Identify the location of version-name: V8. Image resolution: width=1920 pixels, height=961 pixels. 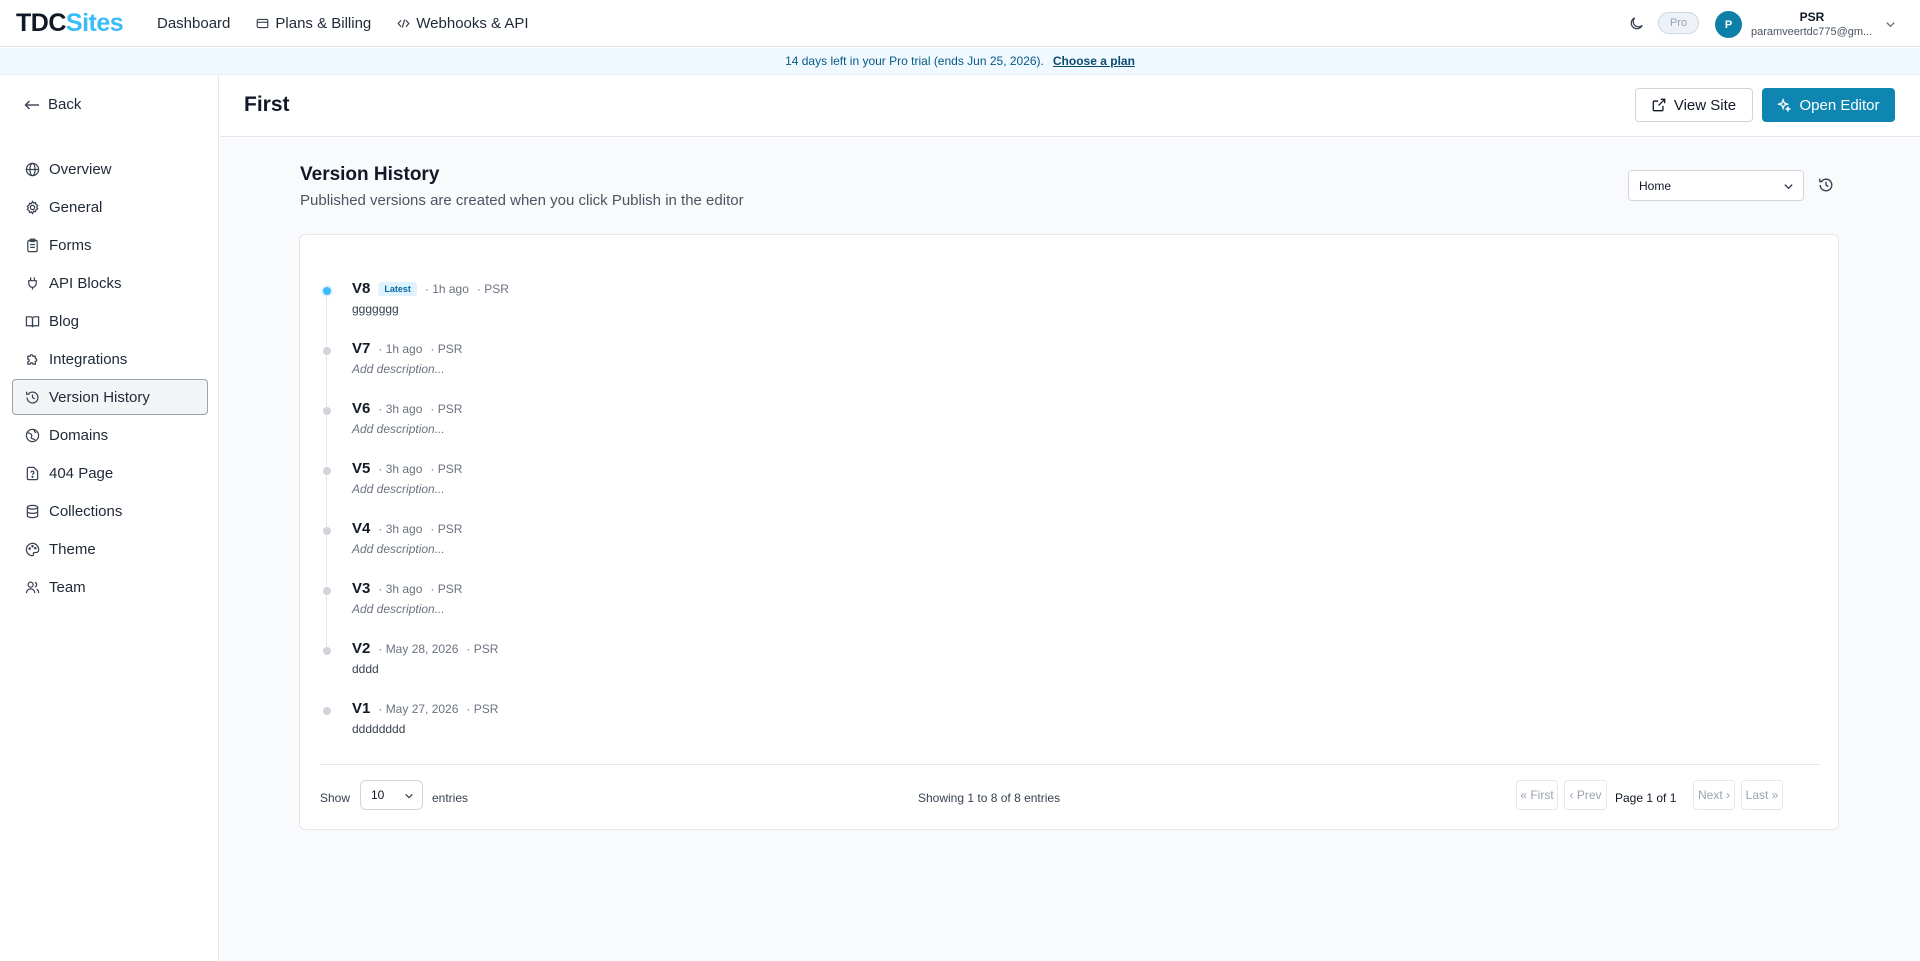
(361, 288).